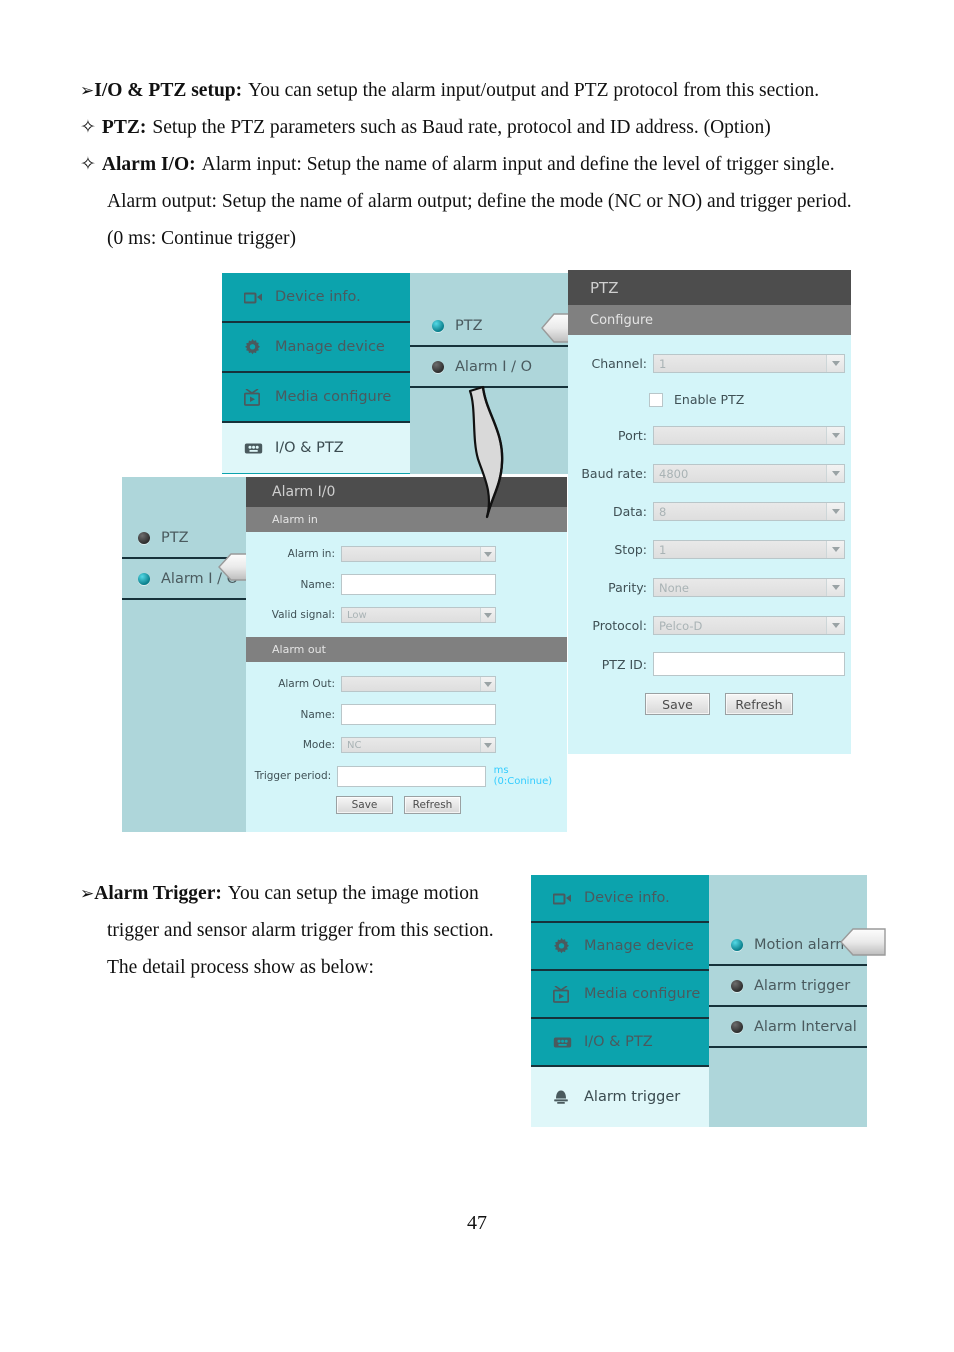 The image size is (954, 1352). Describe the element at coordinates (627, 587) in the screenshot. I see `field-label-parity: Parity:` at that location.